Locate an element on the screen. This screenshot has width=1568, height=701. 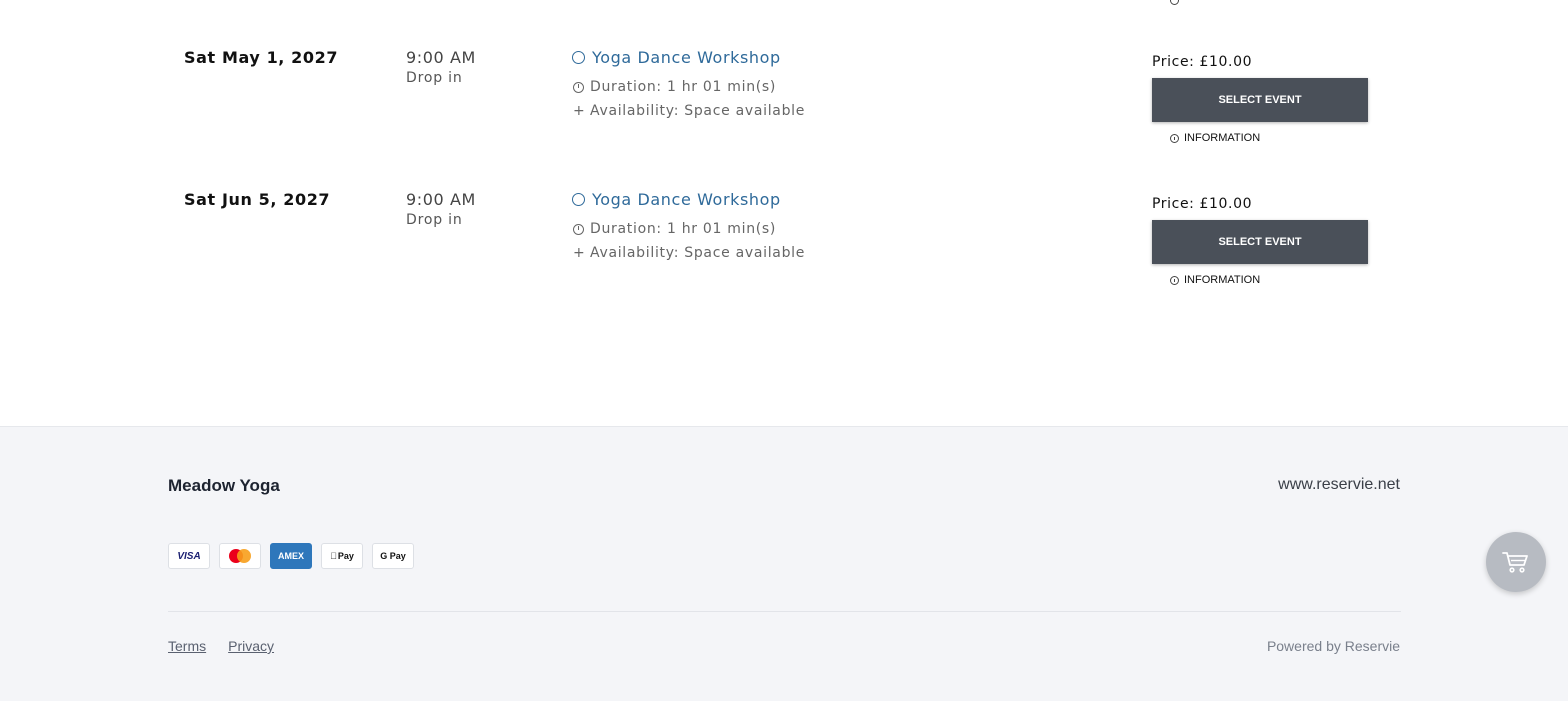
footer-divider is located at coordinates (784, 611).